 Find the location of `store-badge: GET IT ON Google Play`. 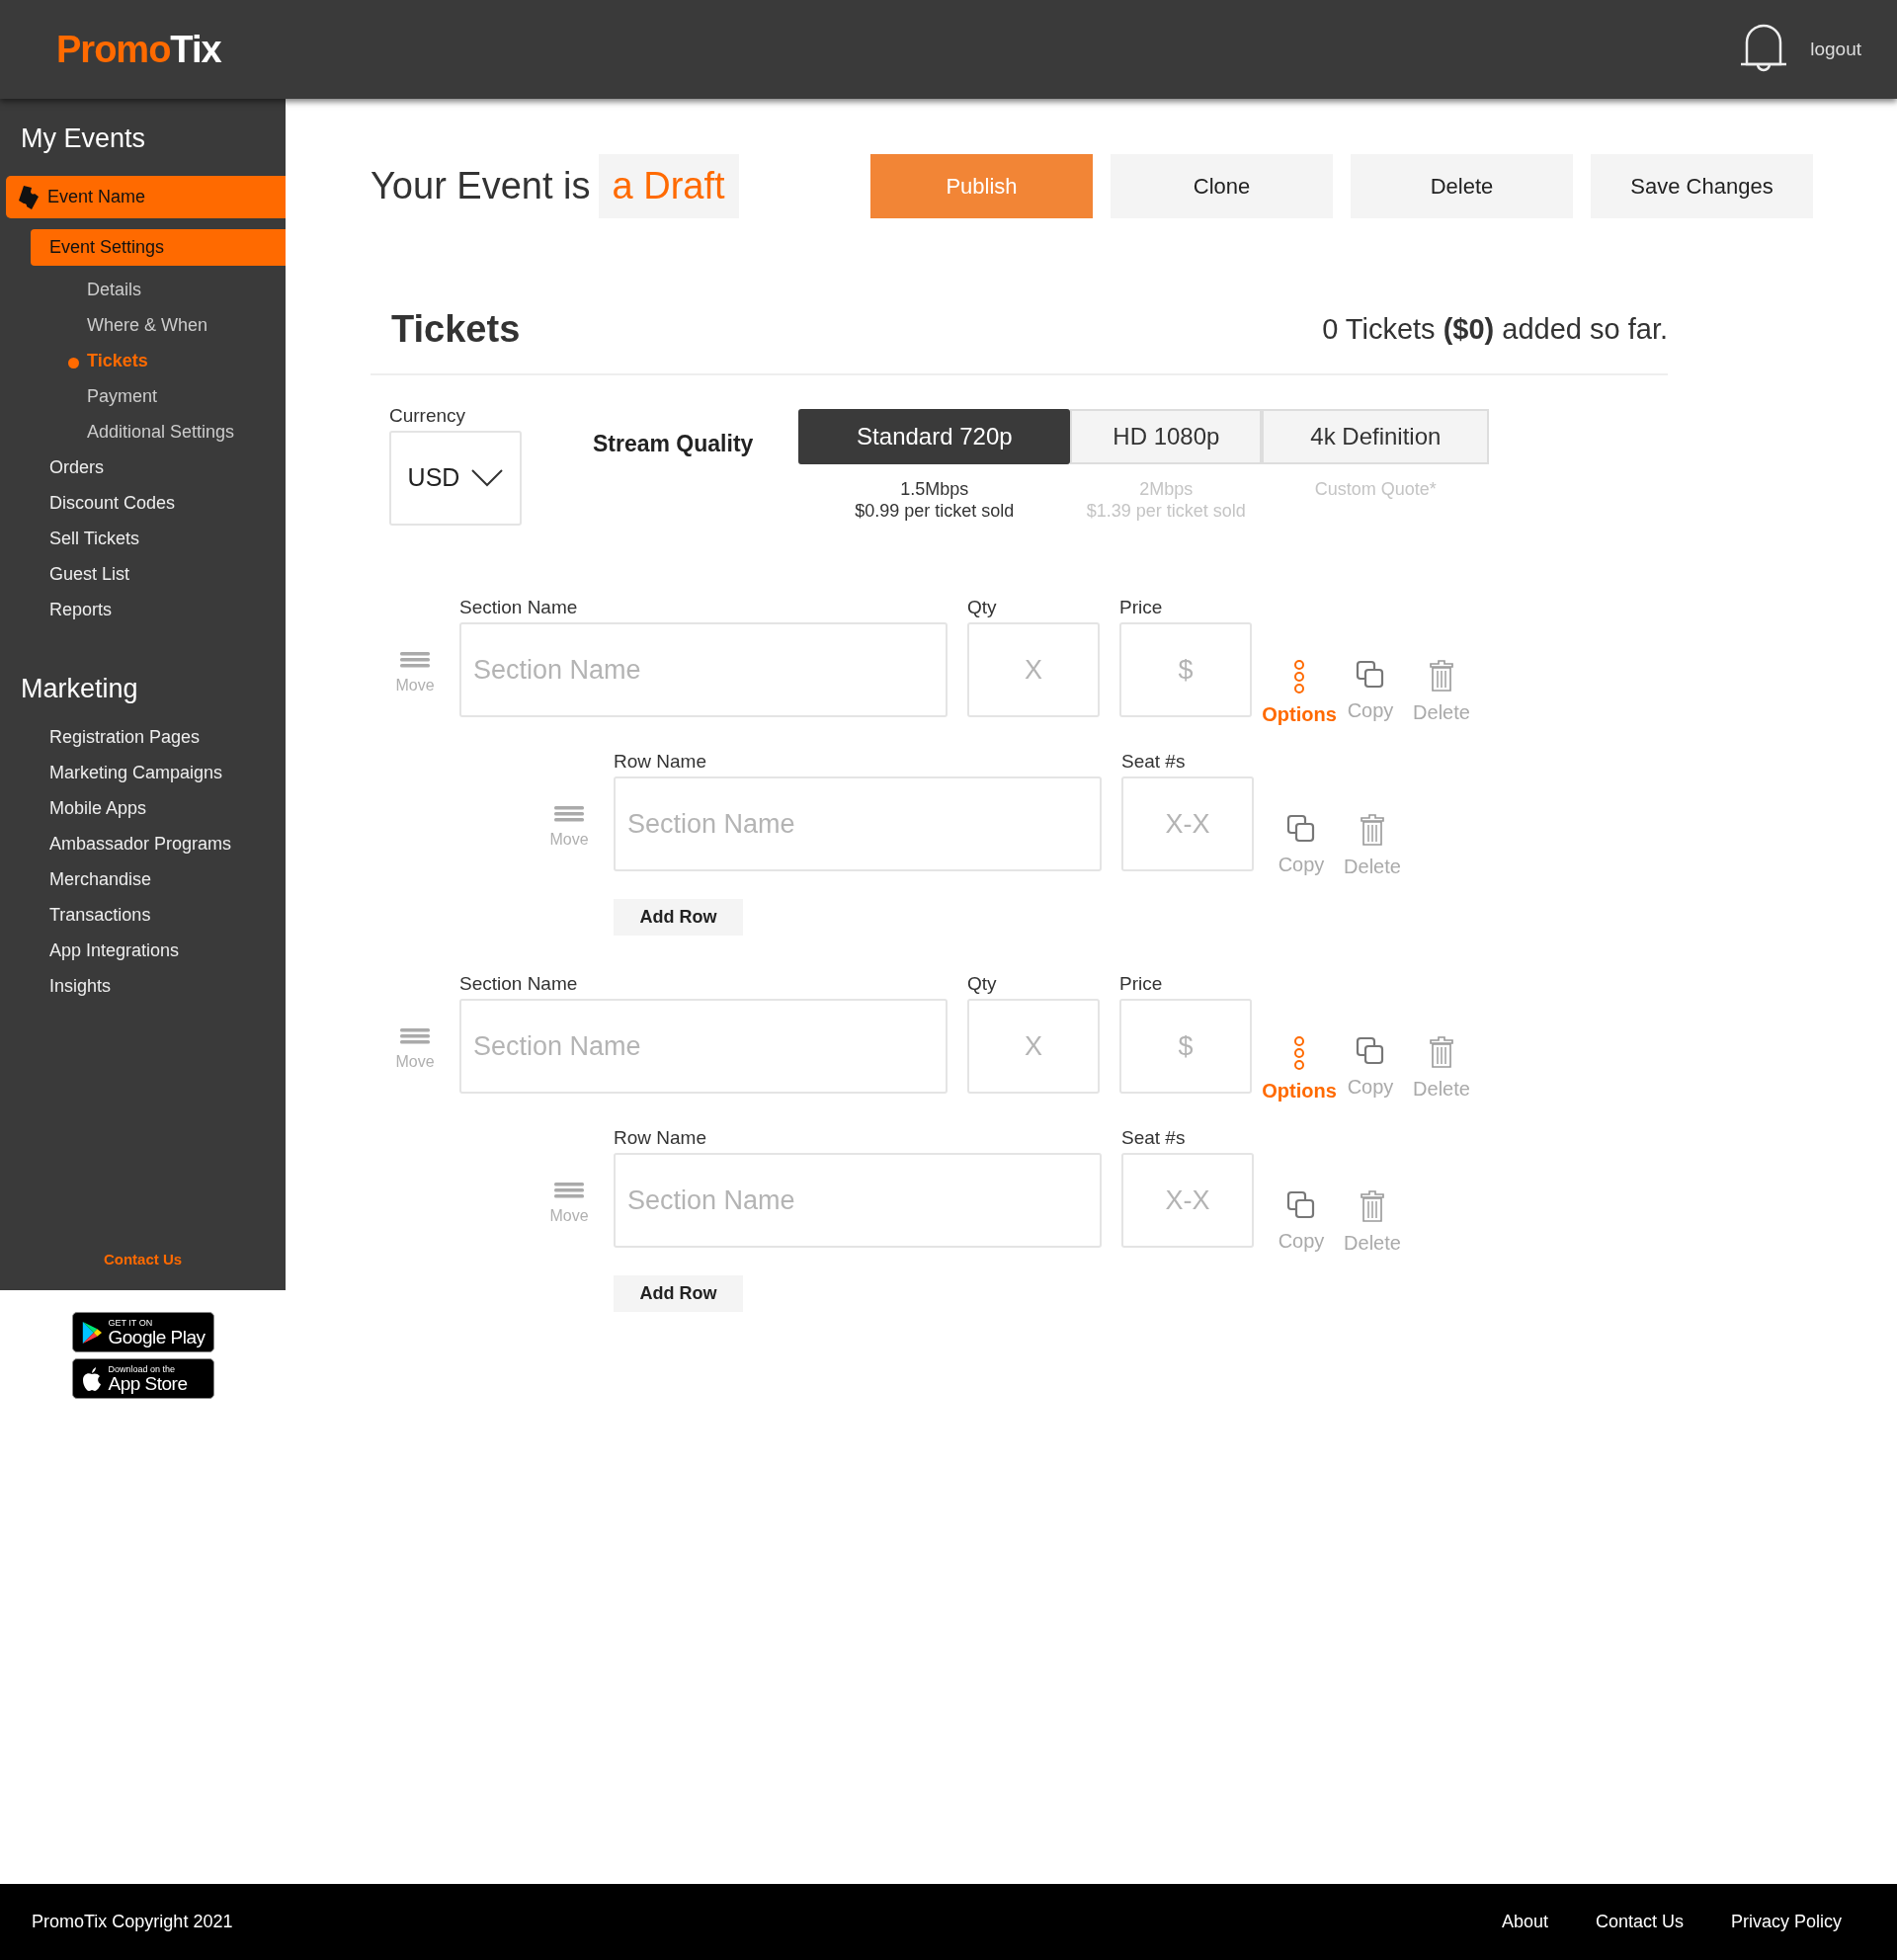

store-badge: GET IT ON Google Play is located at coordinates (142, 1332).